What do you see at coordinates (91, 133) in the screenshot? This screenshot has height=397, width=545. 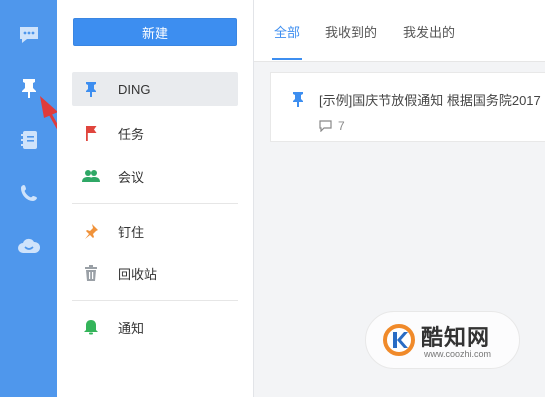 I see `flag-icon` at bounding box center [91, 133].